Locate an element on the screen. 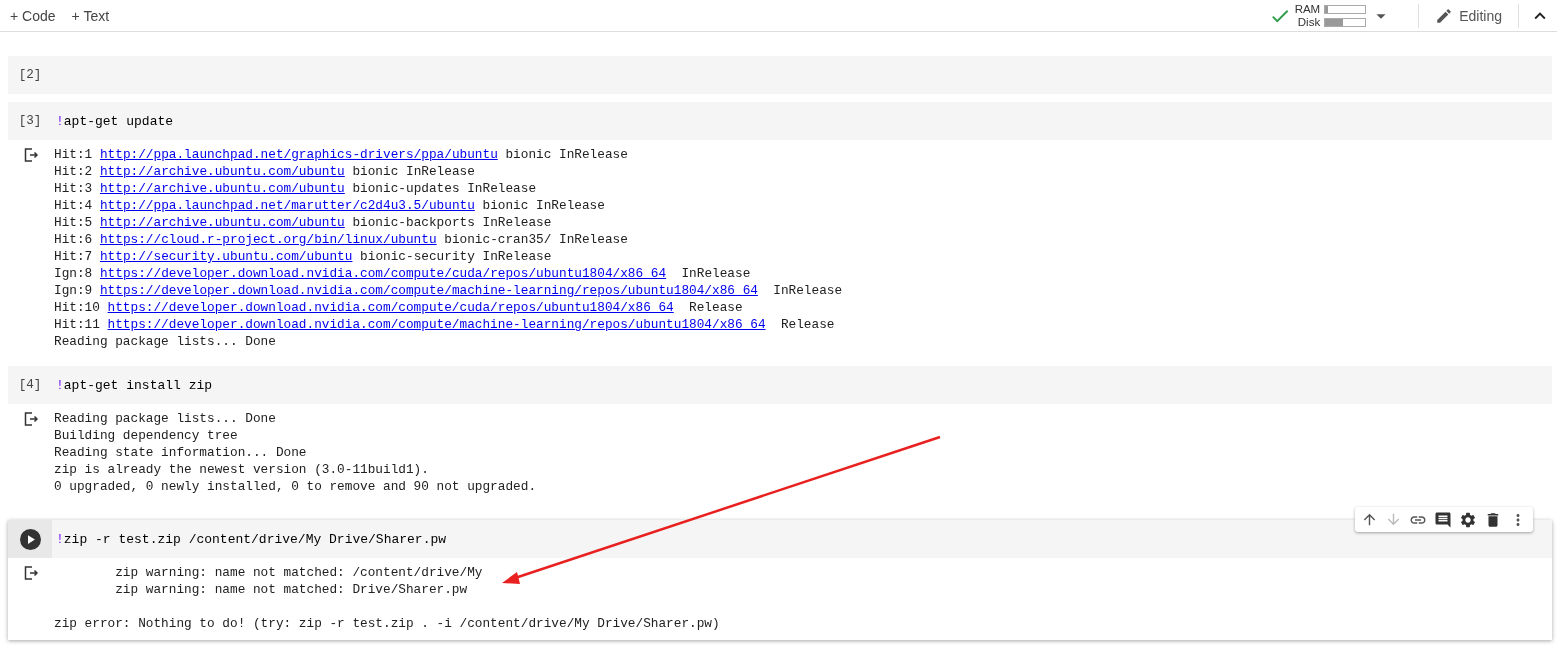 Image resolution: width=1557 pixels, height=662 pixels. output-line: Hit:2 http://archive.ubuntu.com/ubuntu bionic InRelease is located at coordinates (265, 171).